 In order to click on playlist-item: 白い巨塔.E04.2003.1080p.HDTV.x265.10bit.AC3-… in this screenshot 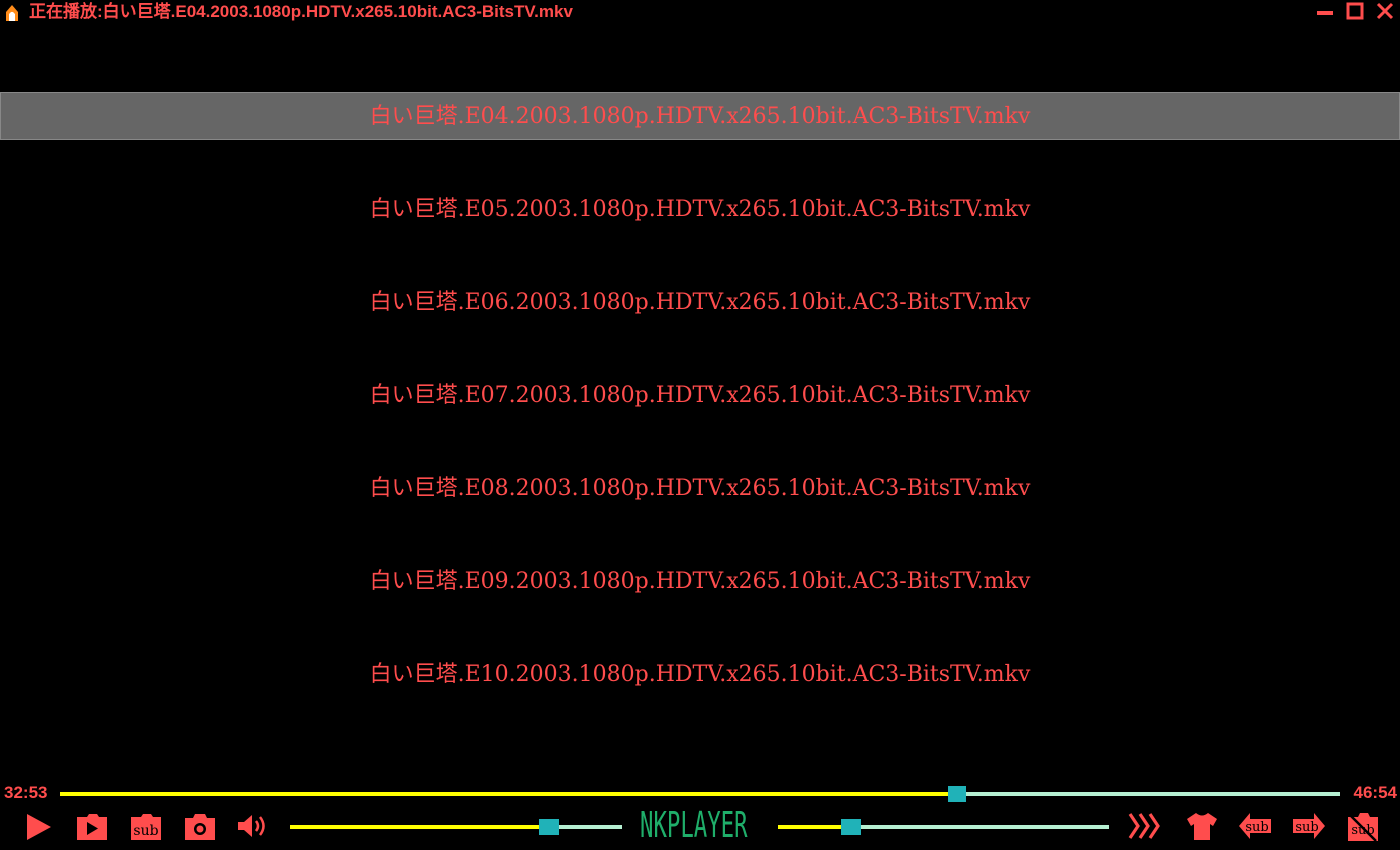, I will do `click(700, 116)`.